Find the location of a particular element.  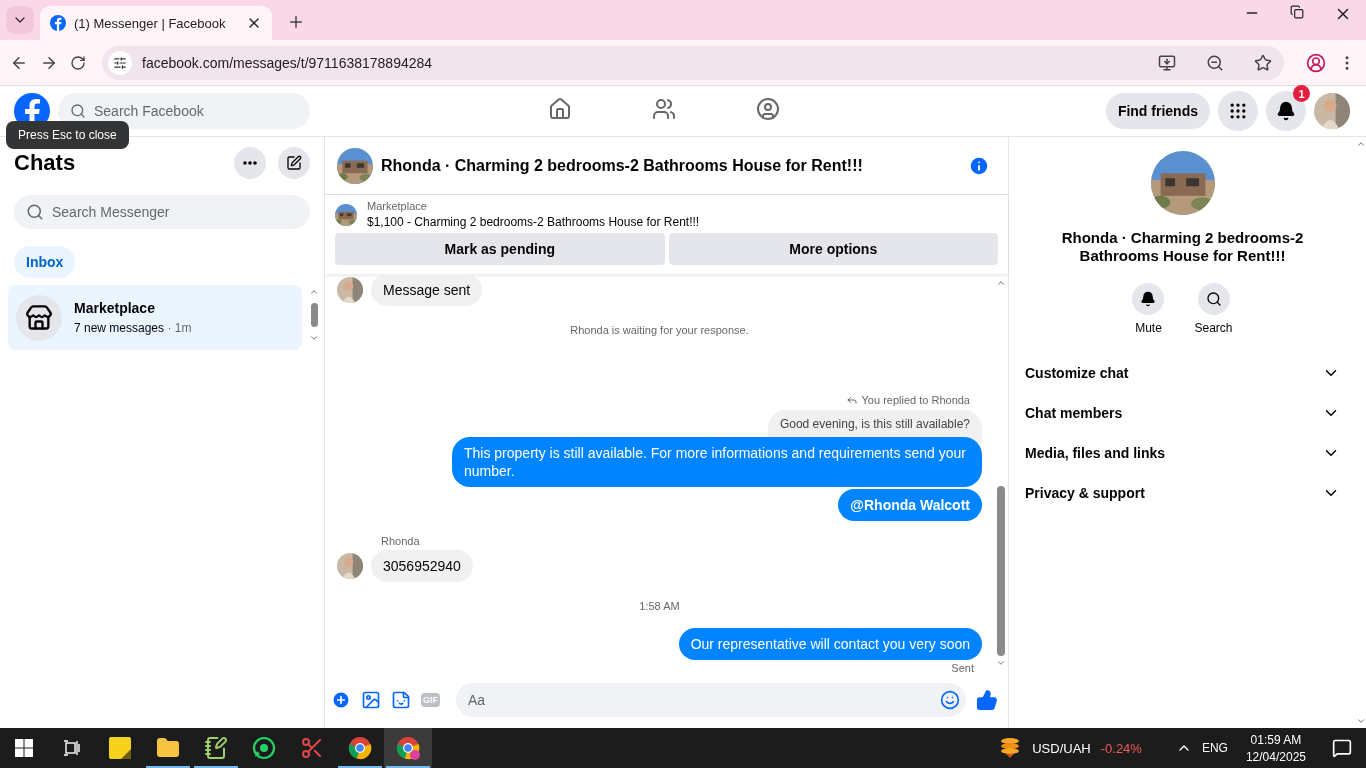

group-icon is located at coordinates (768, 109).